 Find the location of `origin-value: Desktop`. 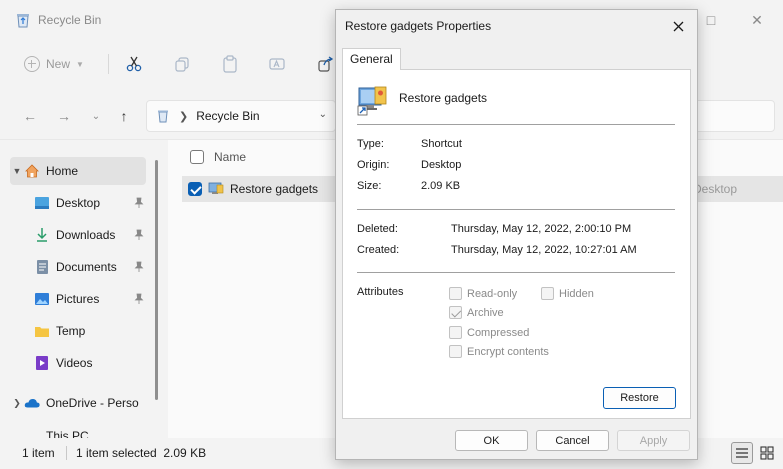

origin-value: Desktop is located at coordinates (441, 165).